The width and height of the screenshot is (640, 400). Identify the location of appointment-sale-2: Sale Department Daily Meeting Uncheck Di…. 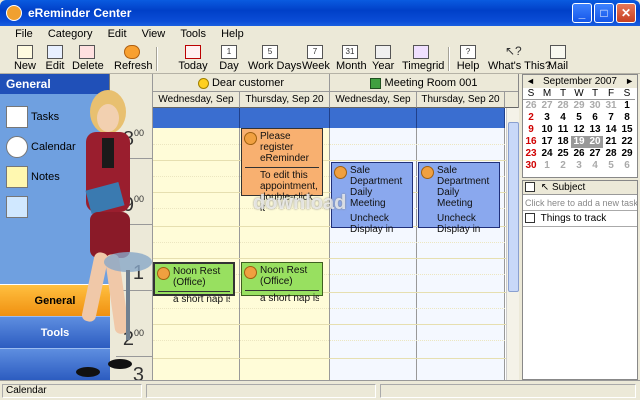
(459, 198).